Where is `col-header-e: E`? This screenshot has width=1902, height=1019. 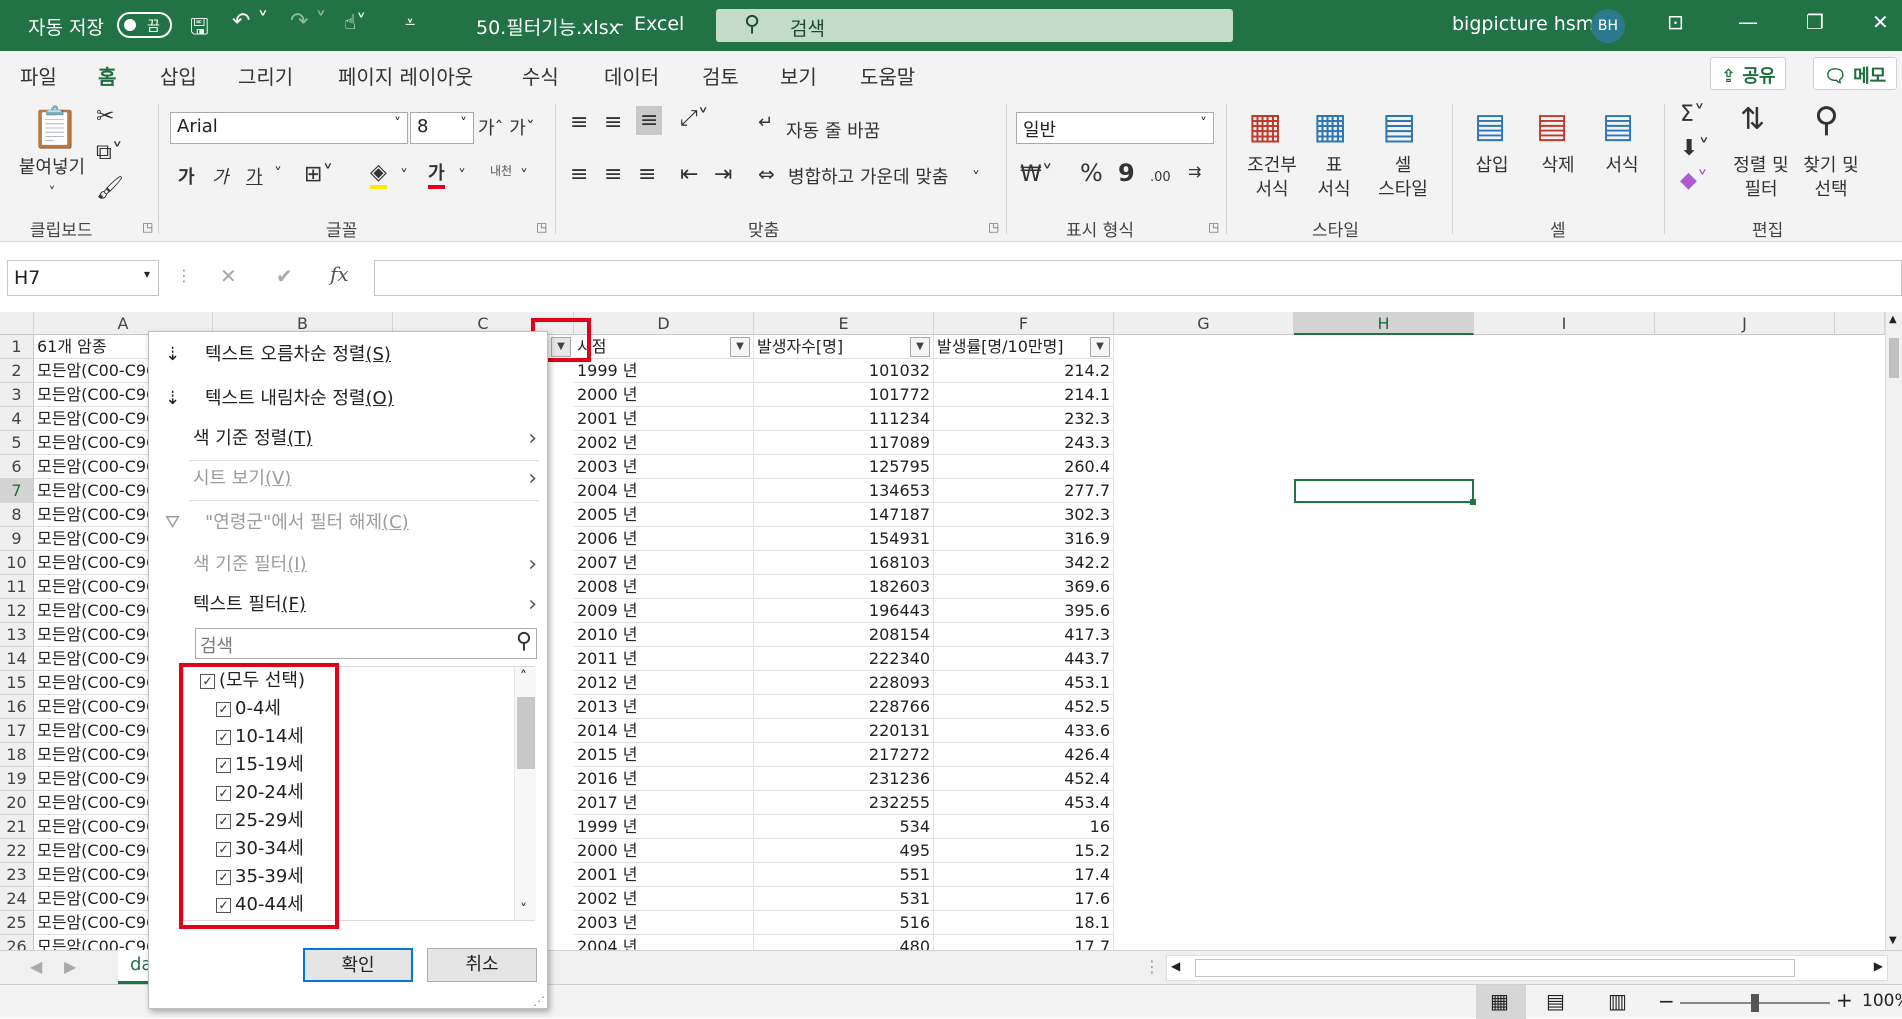
col-header-e: E is located at coordinates (844, 323).